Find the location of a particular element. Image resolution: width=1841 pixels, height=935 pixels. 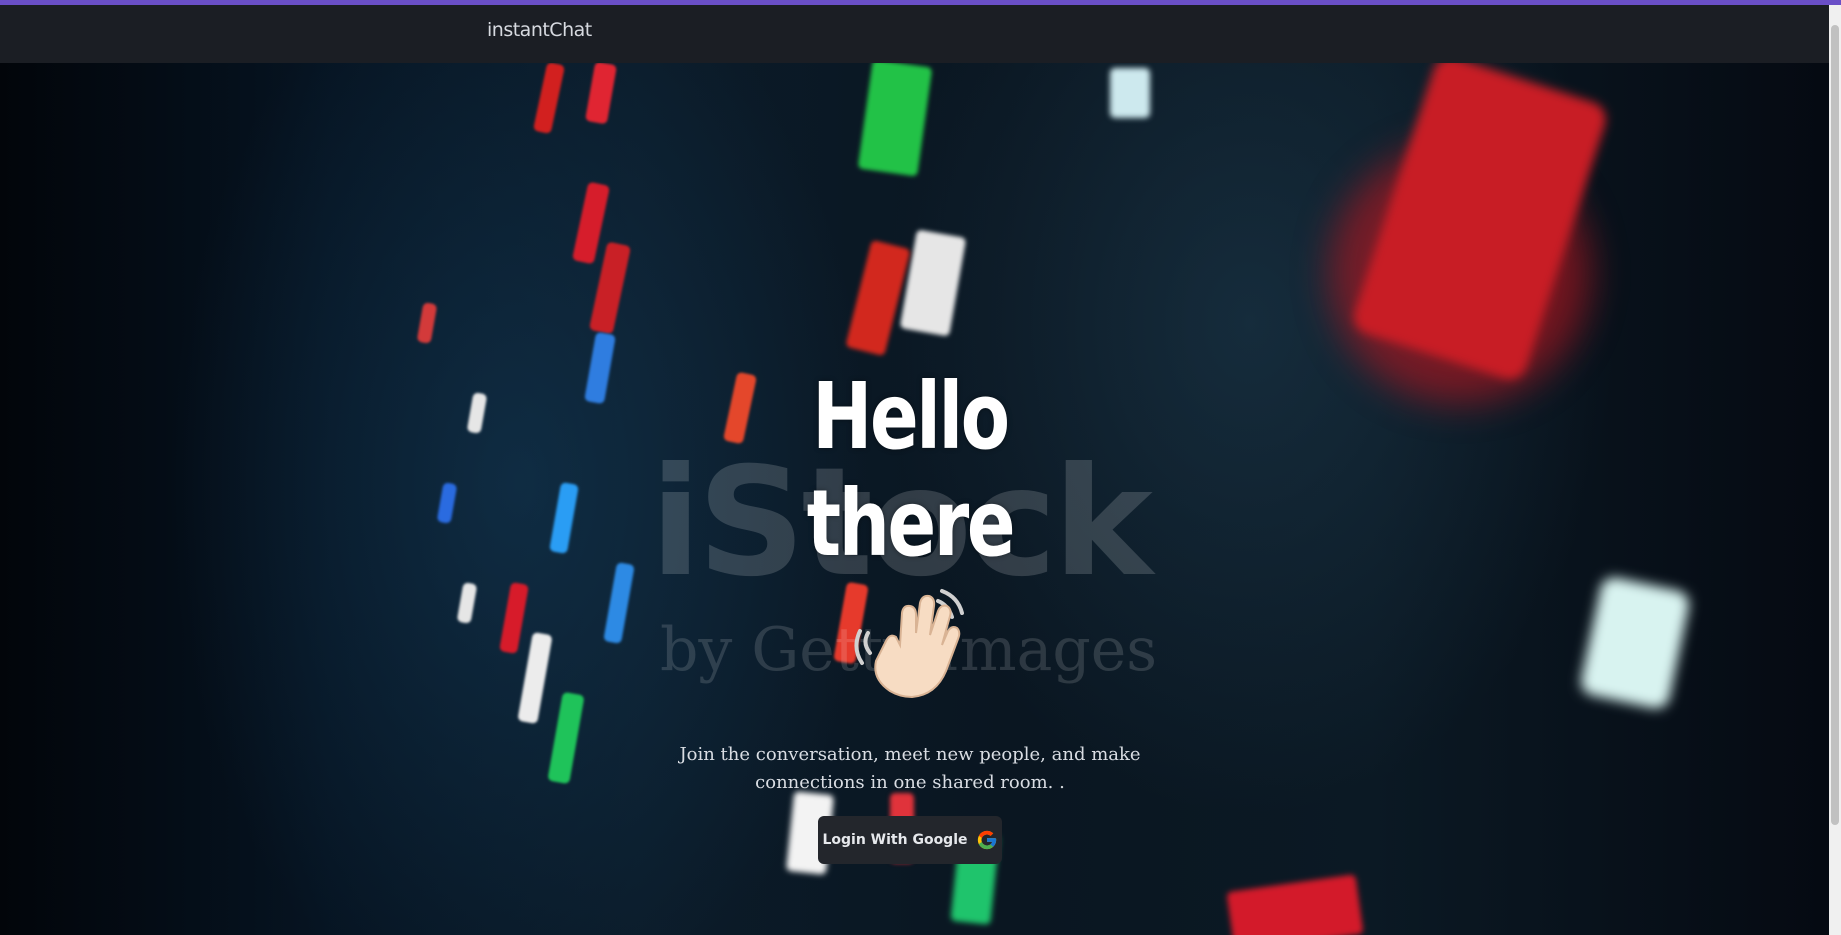

google-icon is located at coordinates (986, 840).